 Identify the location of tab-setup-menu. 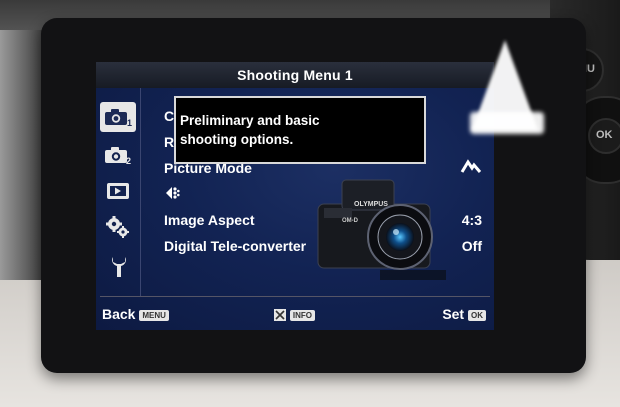
(118, 267).